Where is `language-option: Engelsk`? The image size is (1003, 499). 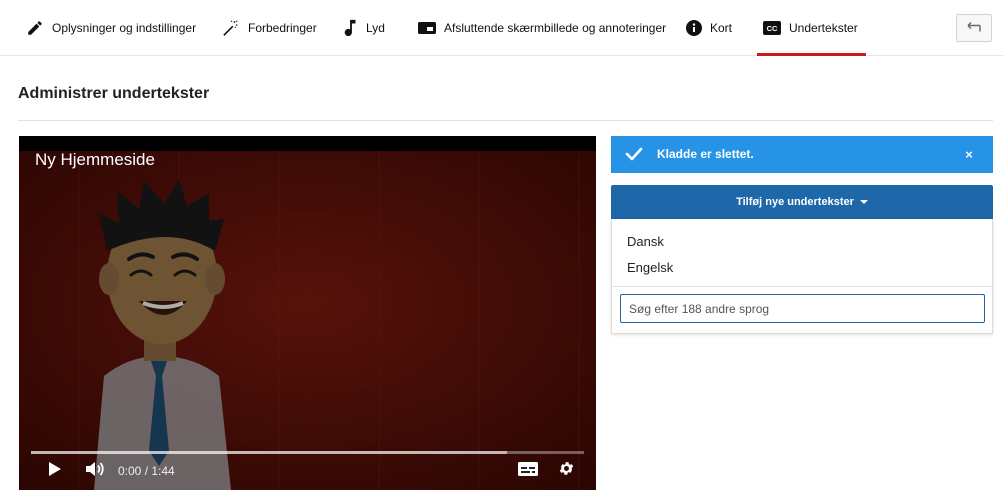
language-option: Engelsk is located at coordinates (650, 267).